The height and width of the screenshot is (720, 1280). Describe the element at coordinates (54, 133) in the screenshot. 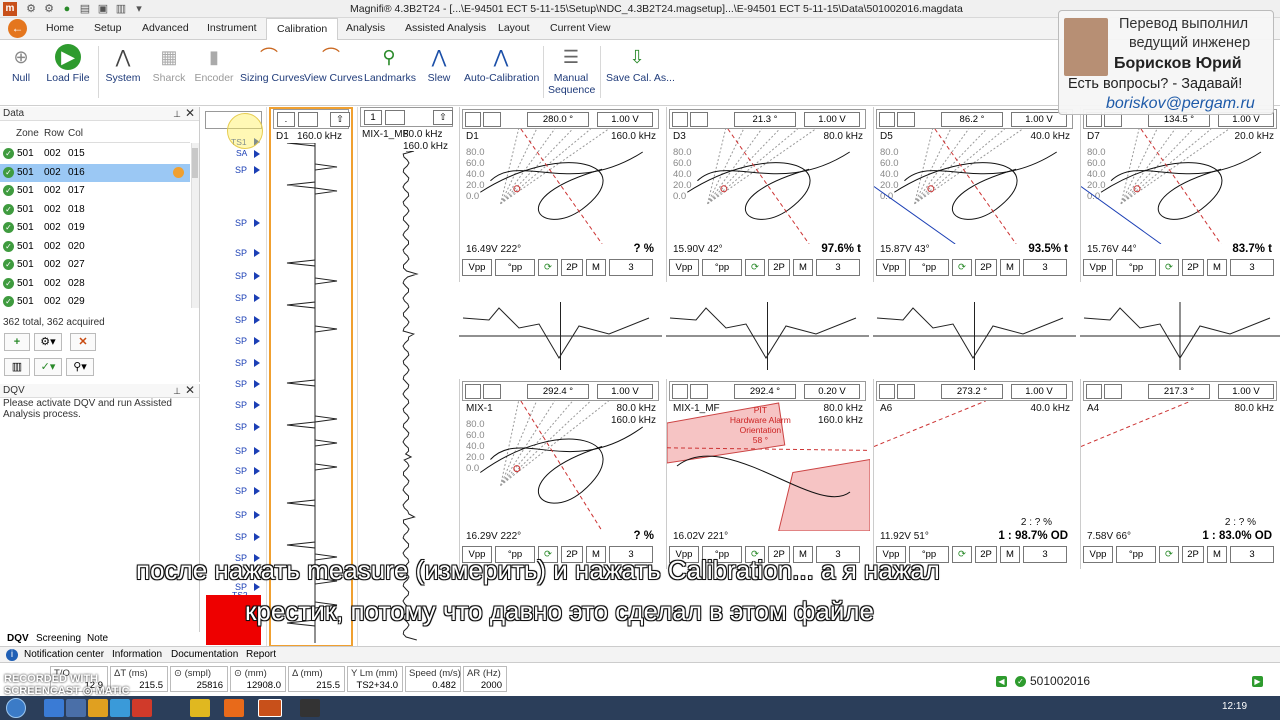

I see `column-header-row: Row` at that location.